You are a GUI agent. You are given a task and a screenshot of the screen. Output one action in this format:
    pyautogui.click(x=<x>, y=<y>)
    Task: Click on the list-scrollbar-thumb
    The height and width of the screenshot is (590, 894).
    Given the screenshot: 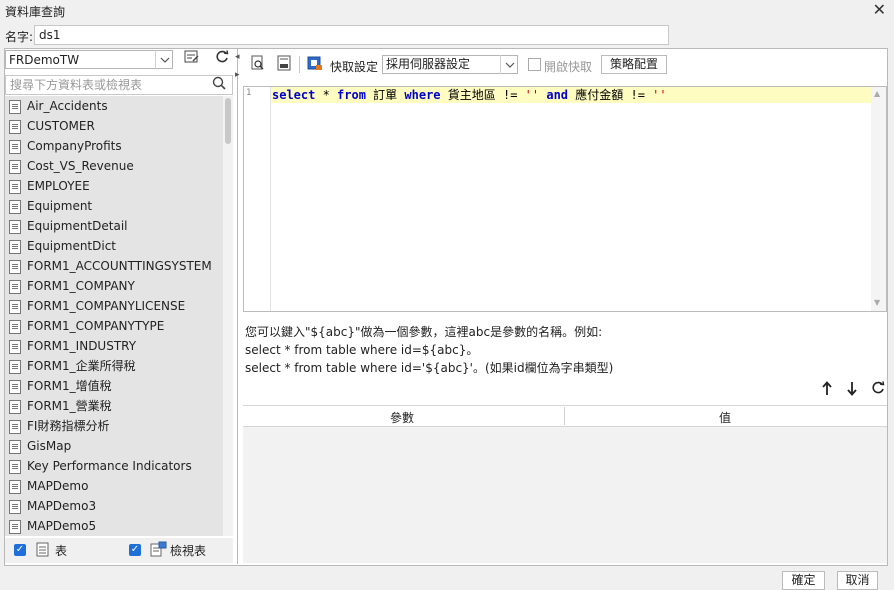 What is the action you would take?
    pyautogui.click(x=228, y=121)
    